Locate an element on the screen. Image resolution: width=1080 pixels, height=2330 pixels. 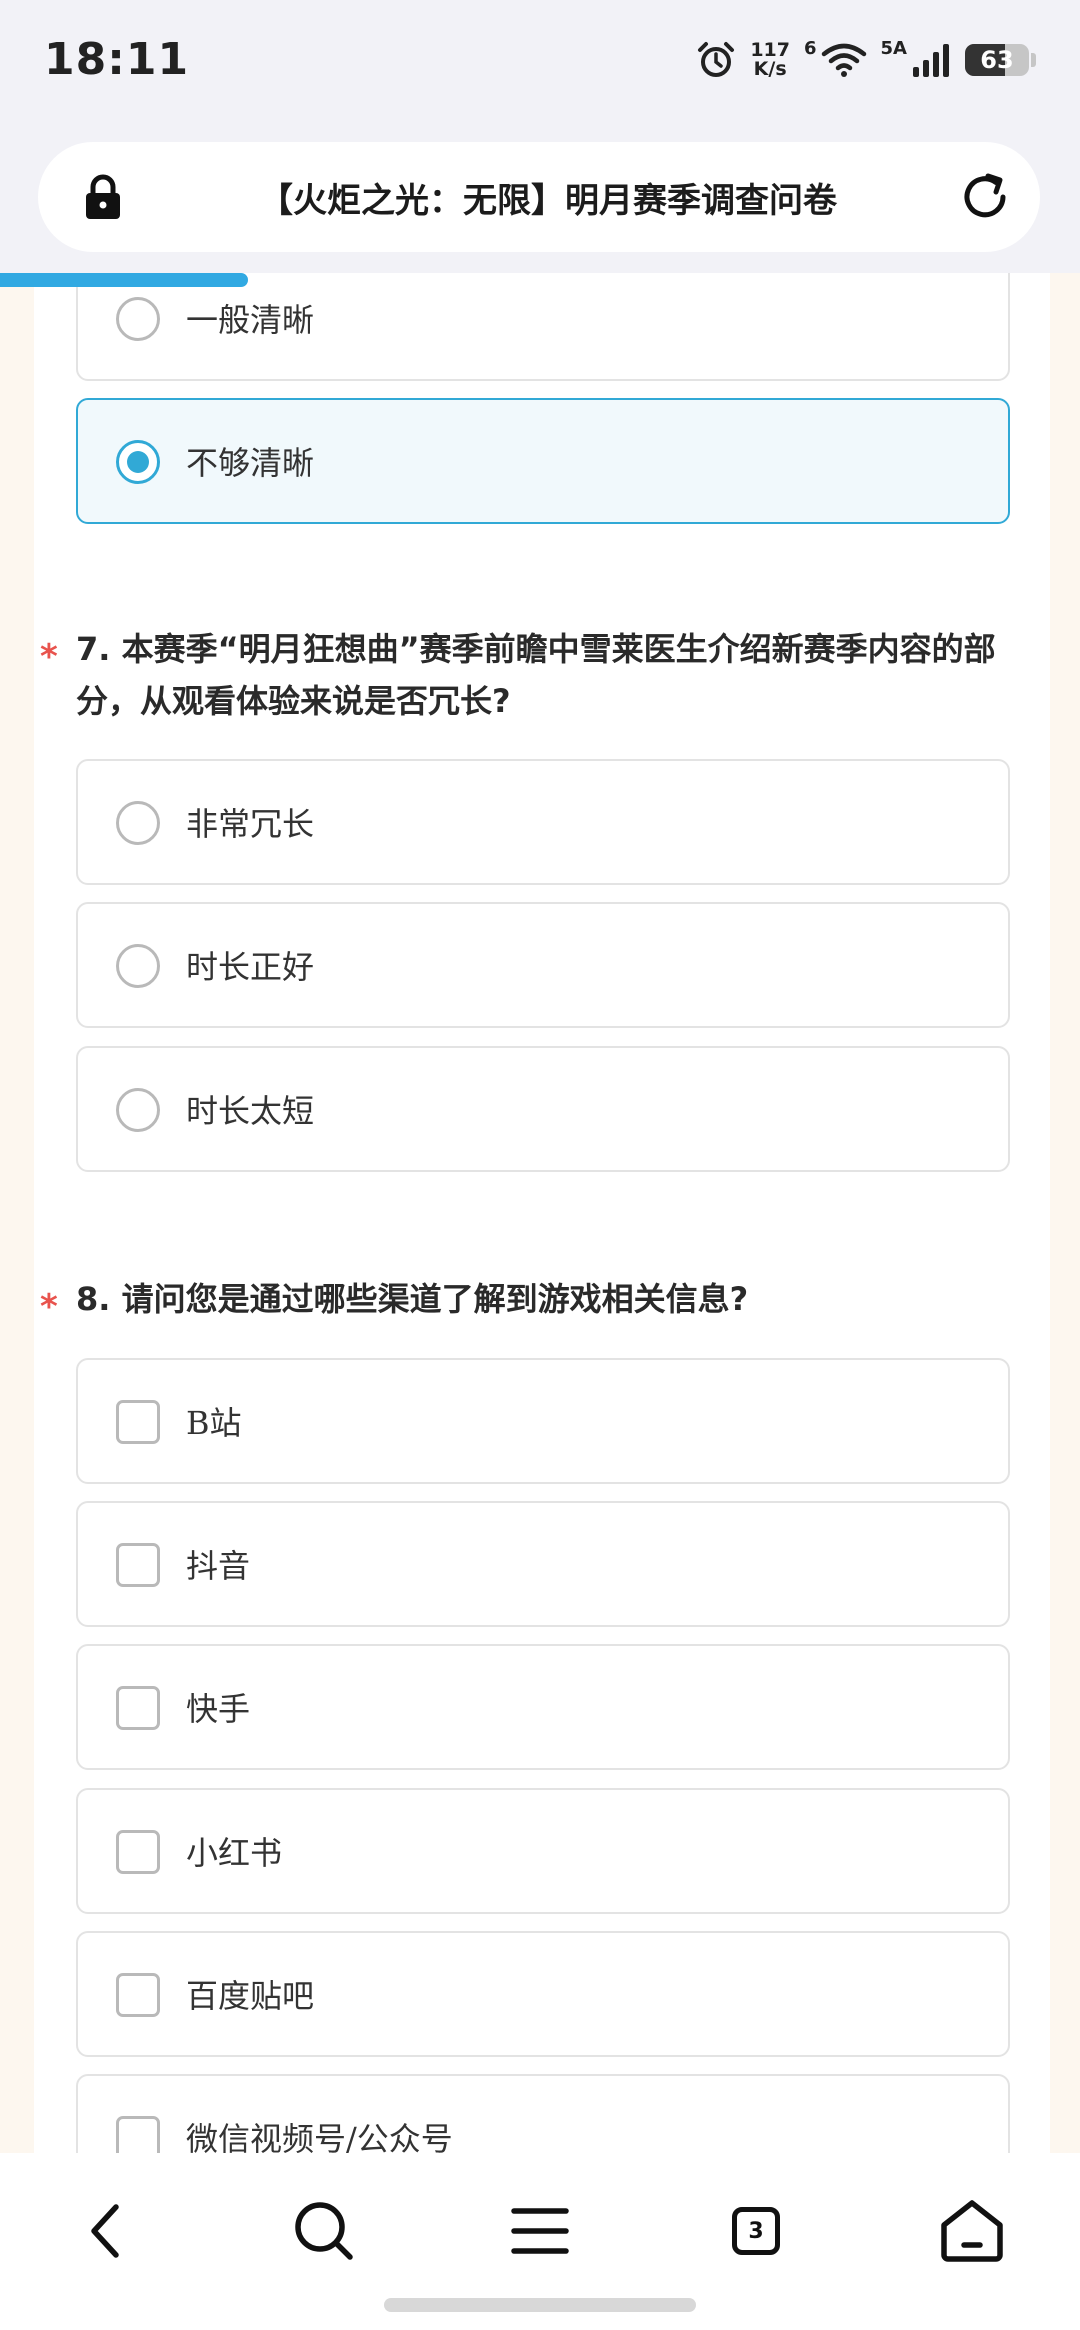
page-load-progress-fill is located at coordinates (124, 280).